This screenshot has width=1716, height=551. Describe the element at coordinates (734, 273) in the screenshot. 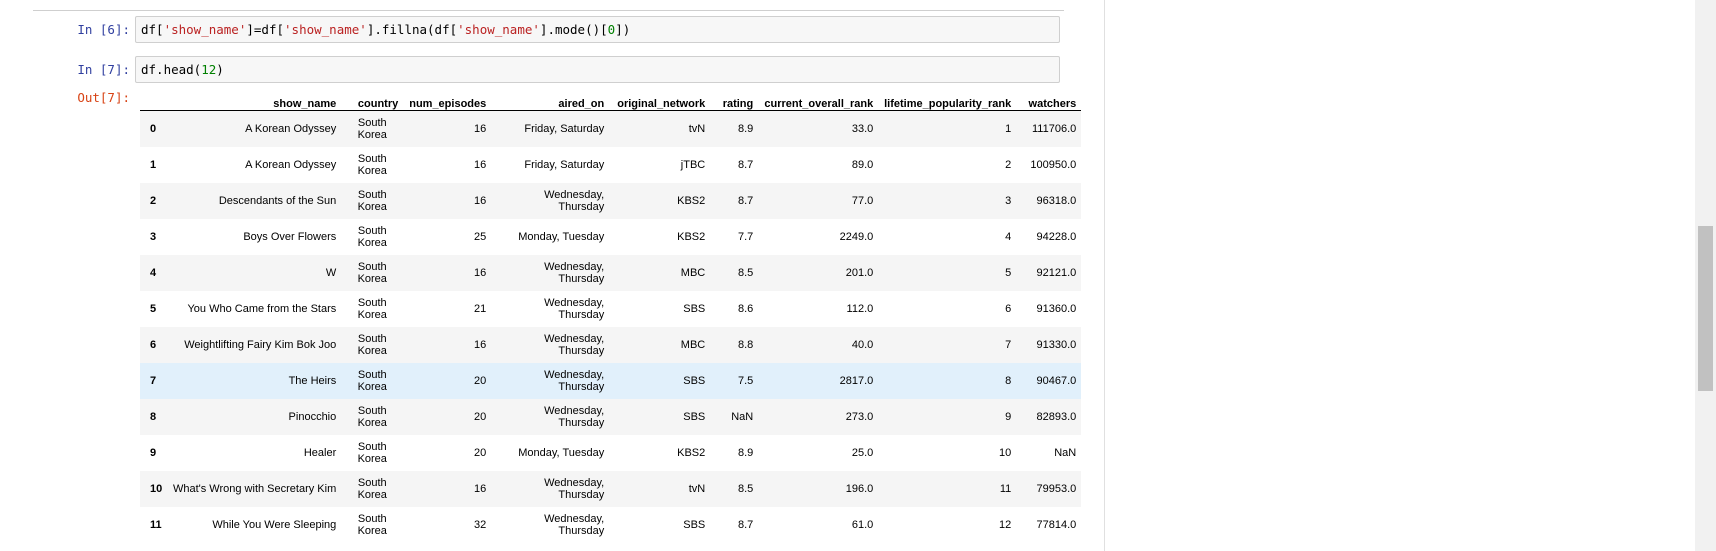

I see `table-cell: 8.5` at that location.